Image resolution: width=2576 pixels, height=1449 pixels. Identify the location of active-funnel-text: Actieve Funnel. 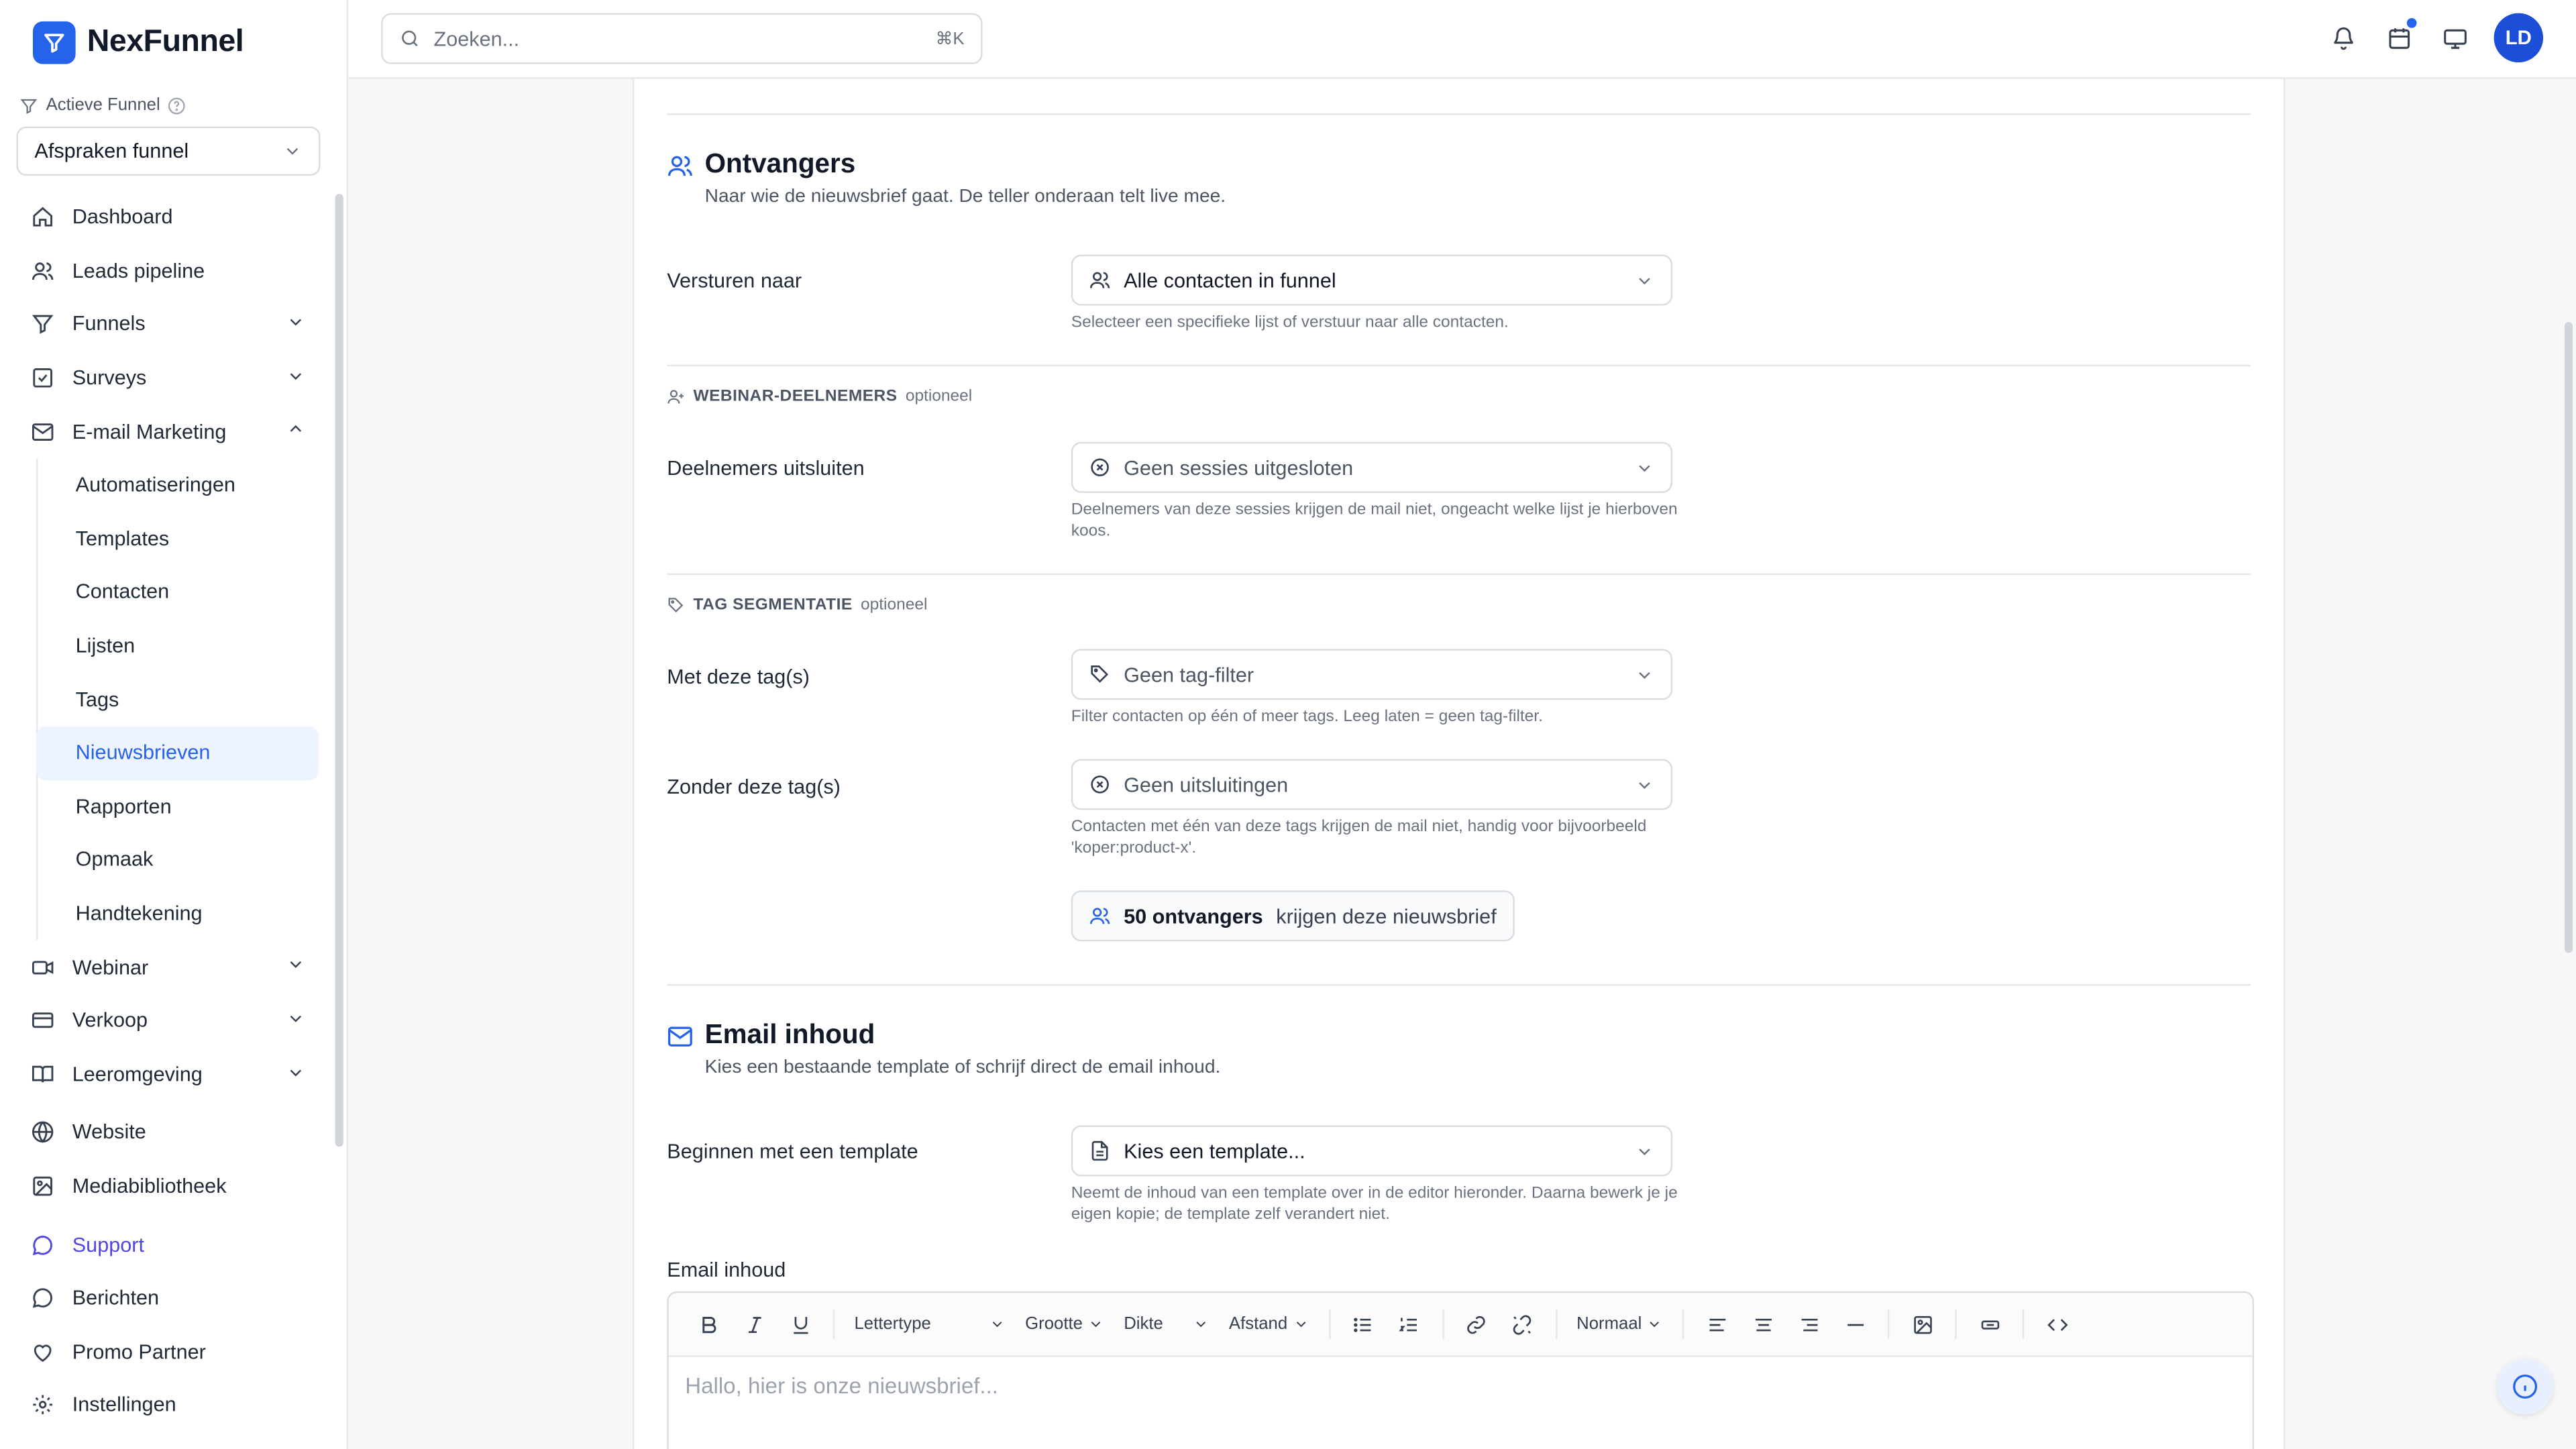
(103, 105).